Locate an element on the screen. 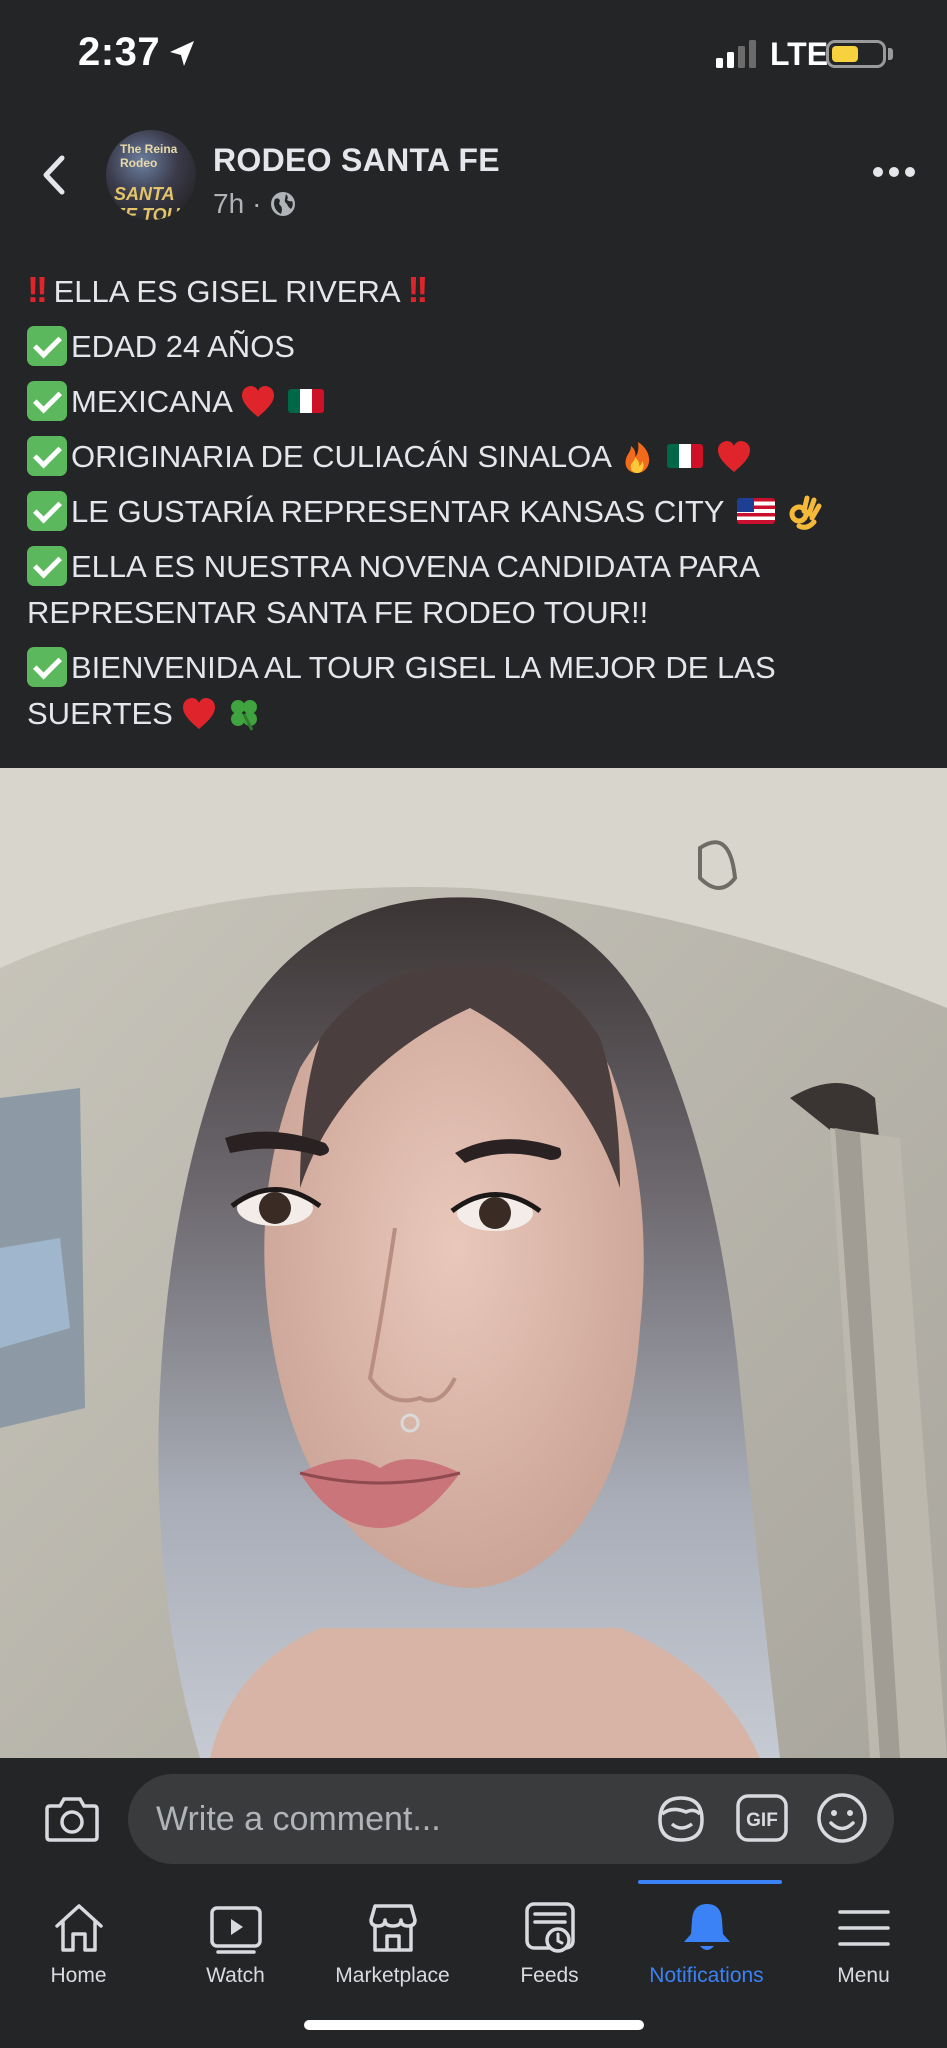 Image resolution: width=947 pixels, height=2048 pixels. tab-feeds: Feeds is located at coordinates (549, 1935).